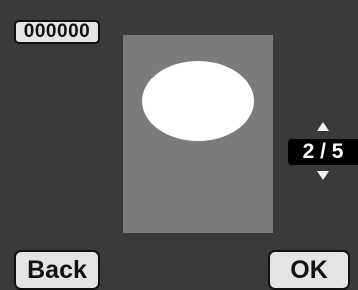 This screenshot has width=358, height=290. What do you see at coordinates (57, 32) in the screenshot?
I see `file-counter-badge: 000000` at bounding box center [57, 32].